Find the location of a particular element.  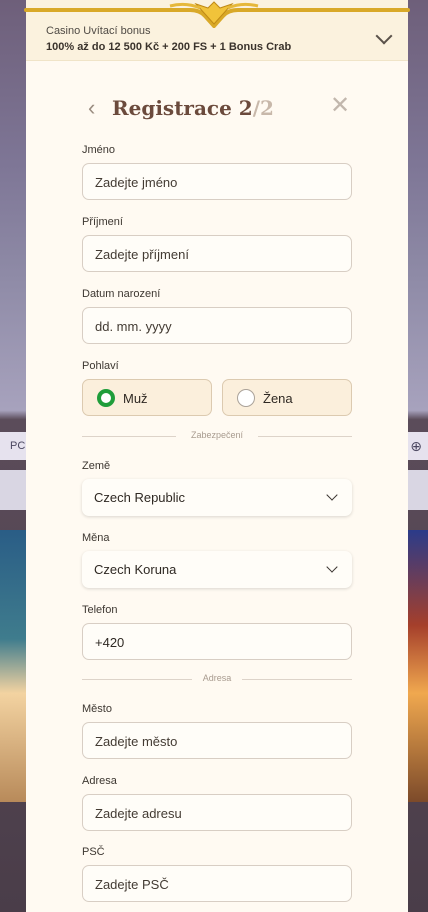

address-input: Zadejte adresu is located at coordinates (217, 812).